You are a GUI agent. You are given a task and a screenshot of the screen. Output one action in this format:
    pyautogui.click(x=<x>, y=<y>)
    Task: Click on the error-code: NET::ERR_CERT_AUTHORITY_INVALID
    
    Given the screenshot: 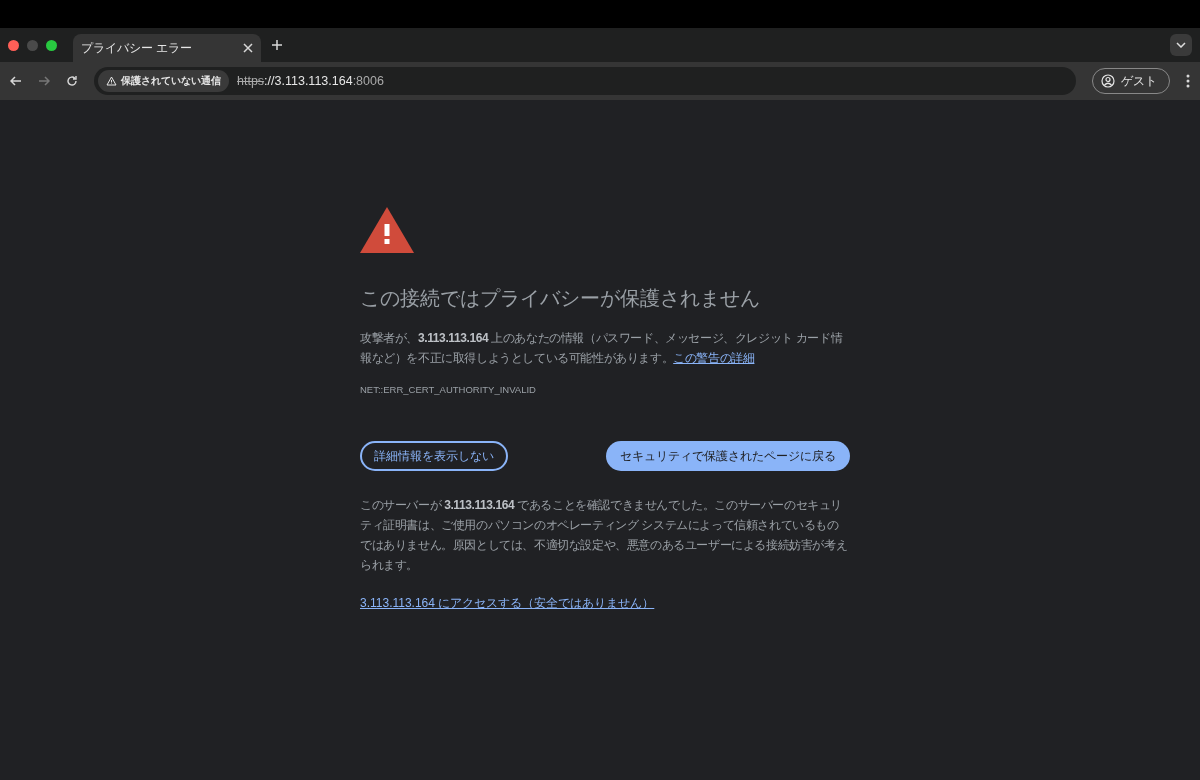 What is the action you would take?
    pyautogui.click(x=448, y=389)
    